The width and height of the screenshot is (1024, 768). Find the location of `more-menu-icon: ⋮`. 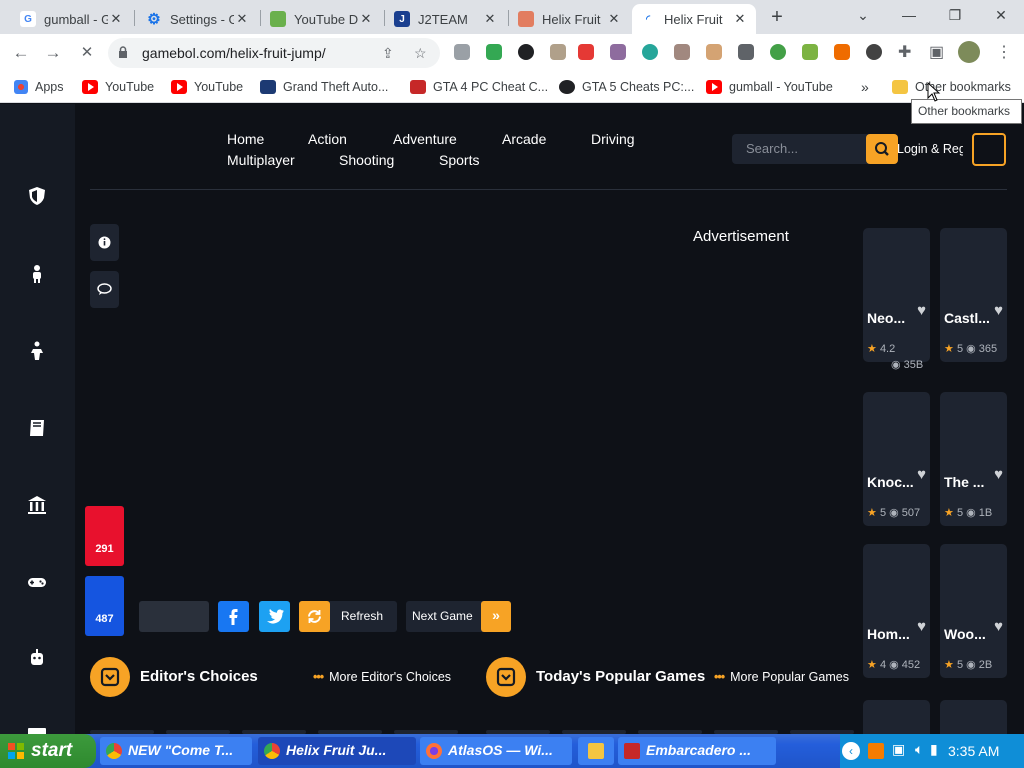

more-menu-icon: ⋮ is located at coordinates (1004, 52).